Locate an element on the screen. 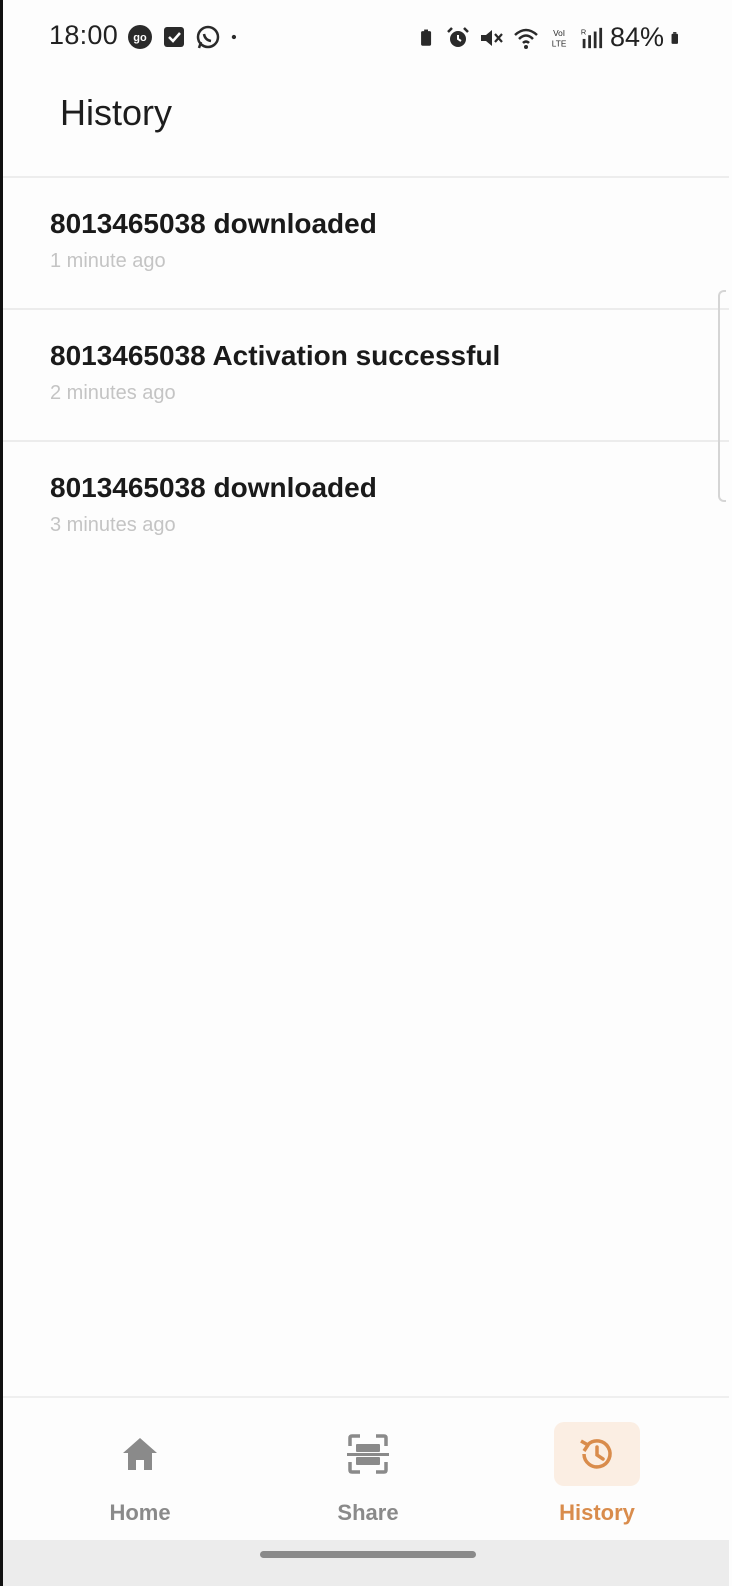 Image resolution: width=732 pixels, height=1586 pixels. bottom-nav: Home Share History is located at coordinates (366, 1469).